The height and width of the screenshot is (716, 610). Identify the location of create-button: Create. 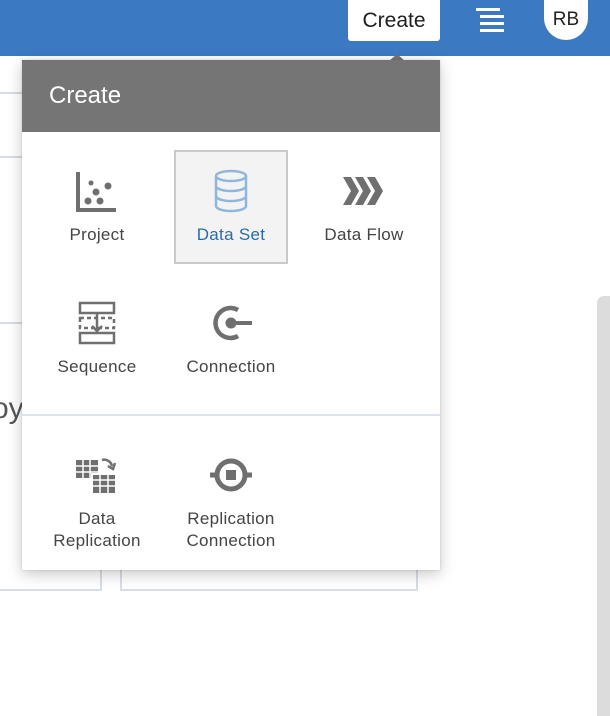
(394, 20).